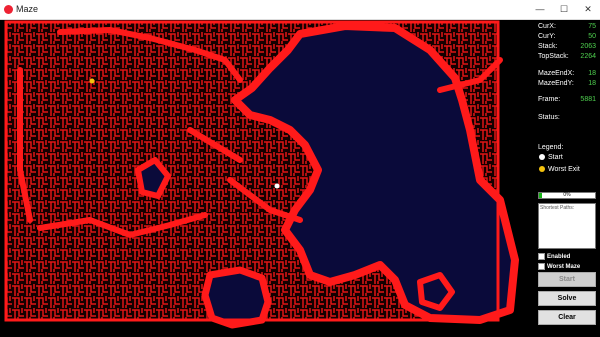 This screenshot has height=337, width=600. Describe the element at coordinates (567, 279) in the screenshot. I see `start-button: Start` at that location.